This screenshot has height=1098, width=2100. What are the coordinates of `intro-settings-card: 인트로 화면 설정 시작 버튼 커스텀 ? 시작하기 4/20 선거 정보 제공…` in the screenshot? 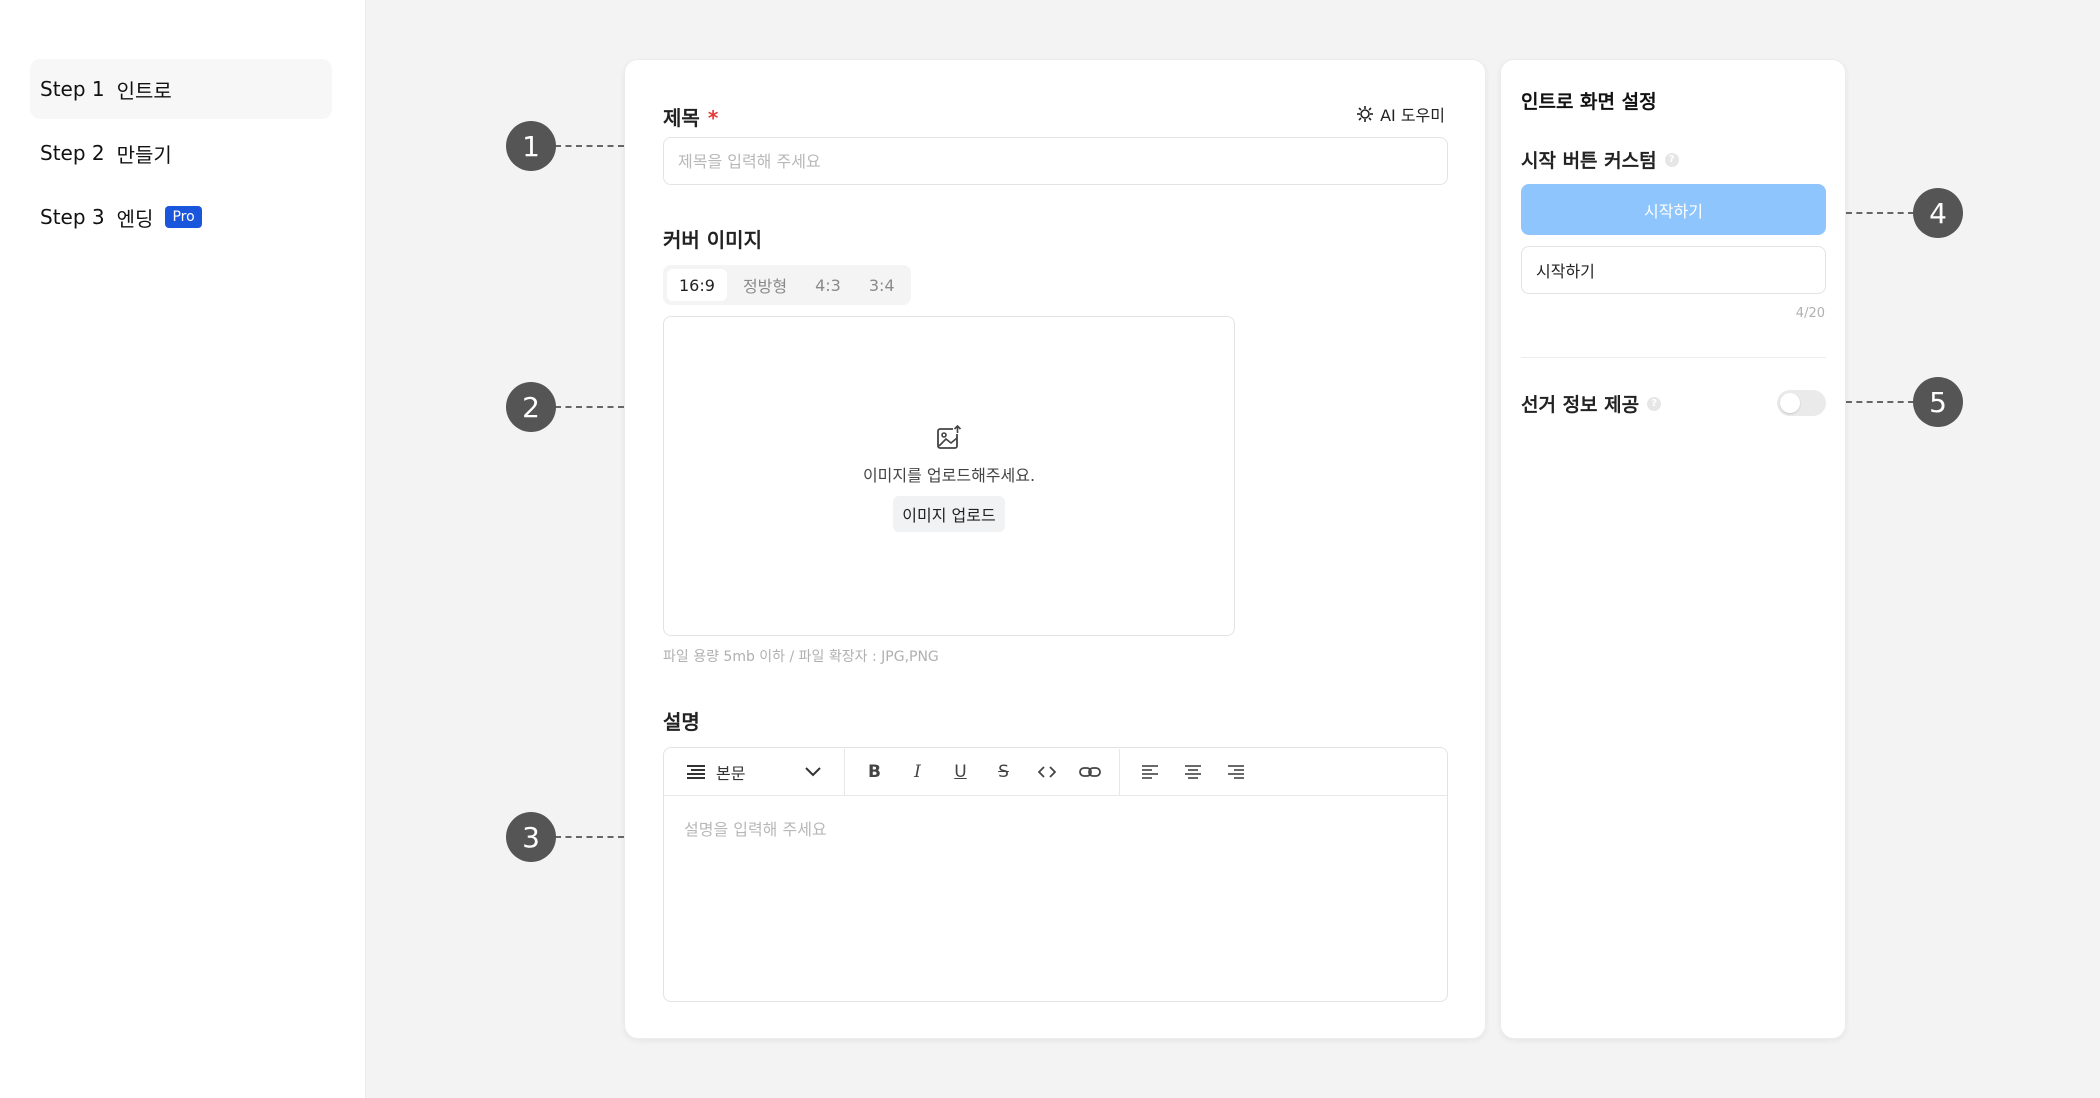 It's located at (1673, 549).